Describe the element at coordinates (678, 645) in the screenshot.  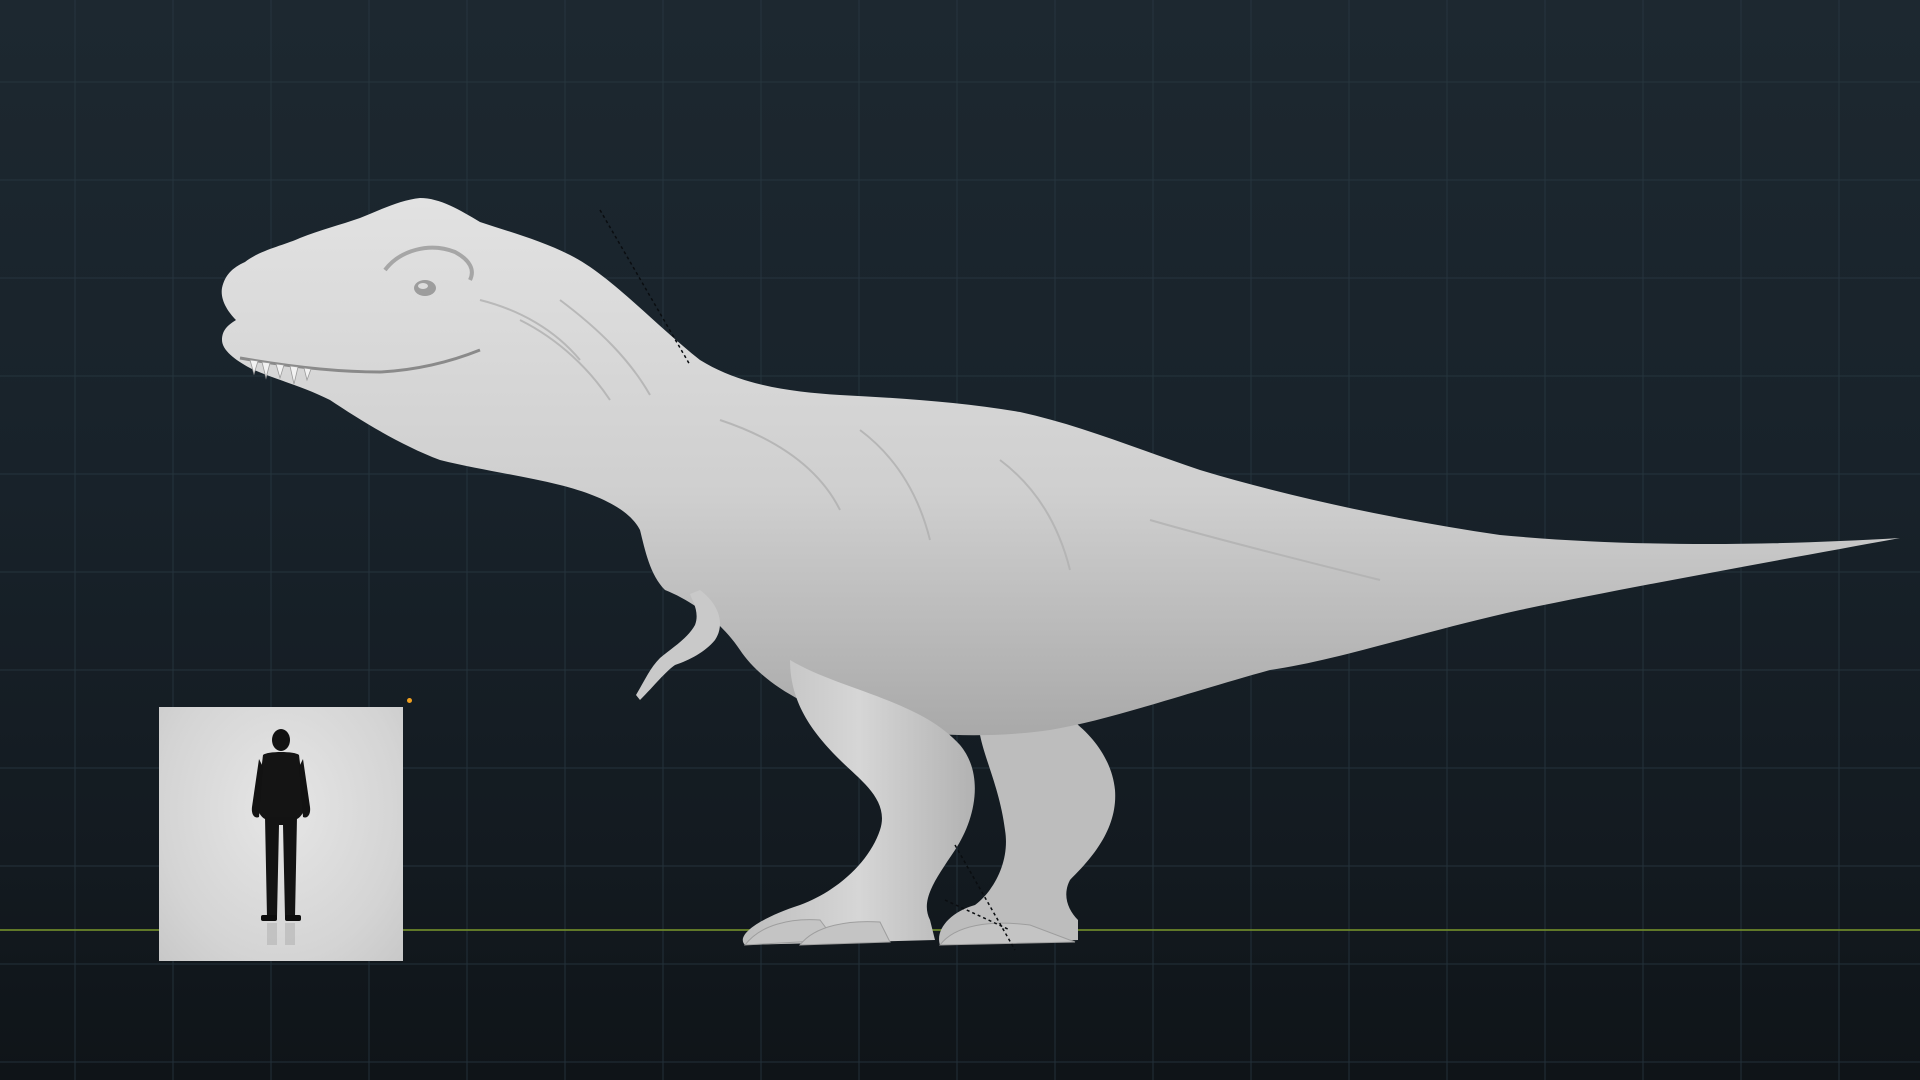
I see `trex-arm` at that location.